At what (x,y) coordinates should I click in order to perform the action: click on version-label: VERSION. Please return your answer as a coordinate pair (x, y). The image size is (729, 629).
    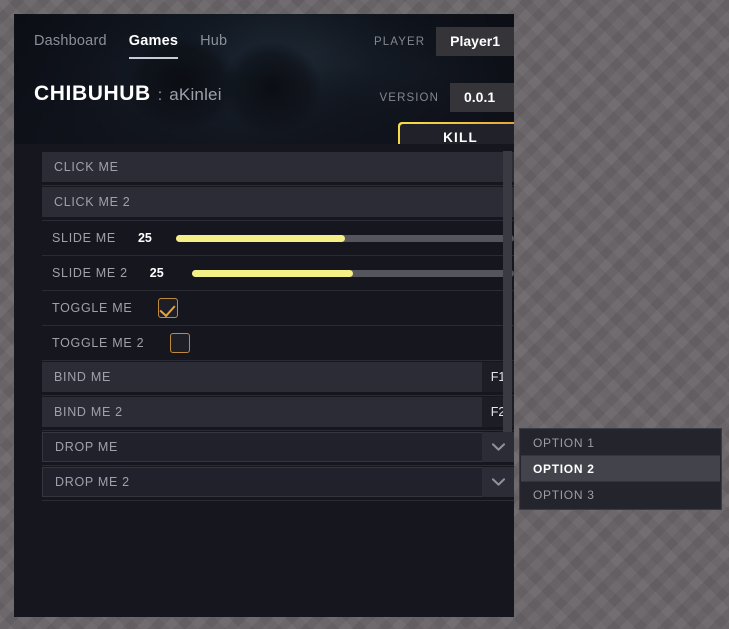
    Looking at the image, I should click on (409, 97).